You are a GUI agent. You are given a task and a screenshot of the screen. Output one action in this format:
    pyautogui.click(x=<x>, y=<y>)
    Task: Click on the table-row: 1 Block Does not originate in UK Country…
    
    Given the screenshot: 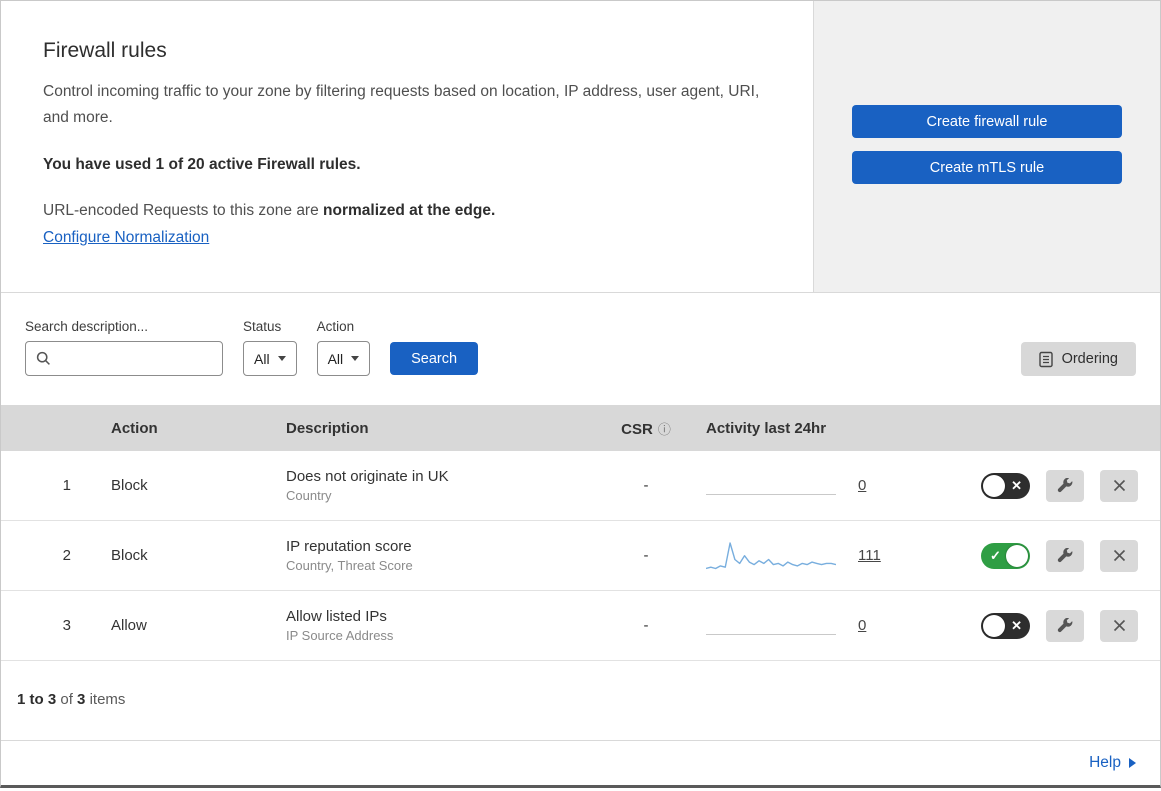 What is the action you would take?
    pyautogui.click(x=580, y=486)
    